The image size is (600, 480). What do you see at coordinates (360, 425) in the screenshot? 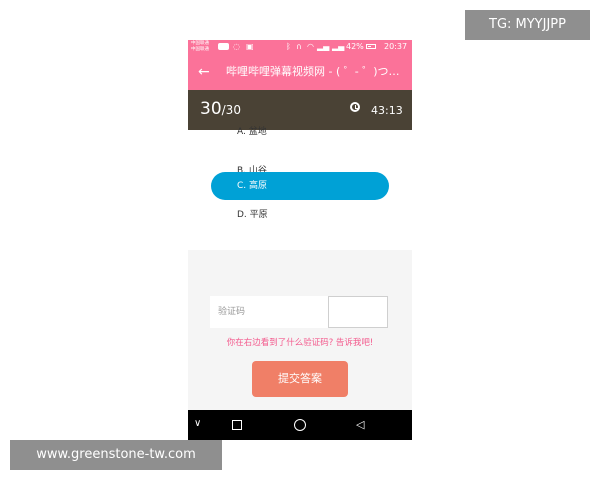
I see `nav-recent-icon: ◁` at bounding box center [360, 425].